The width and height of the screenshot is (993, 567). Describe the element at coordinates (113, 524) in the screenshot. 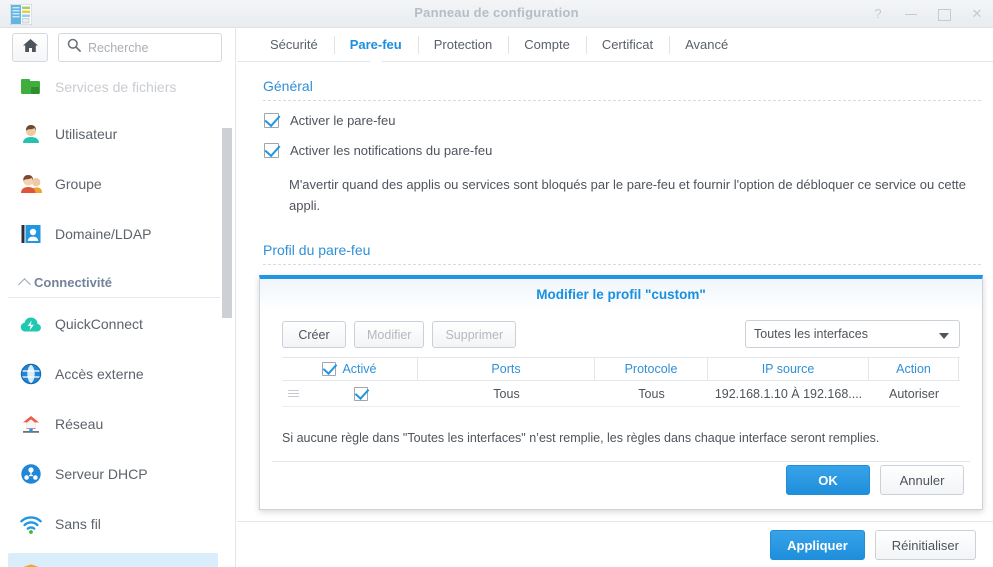

I see `sidebar-item-sans-fil: Sans fil` at that location.